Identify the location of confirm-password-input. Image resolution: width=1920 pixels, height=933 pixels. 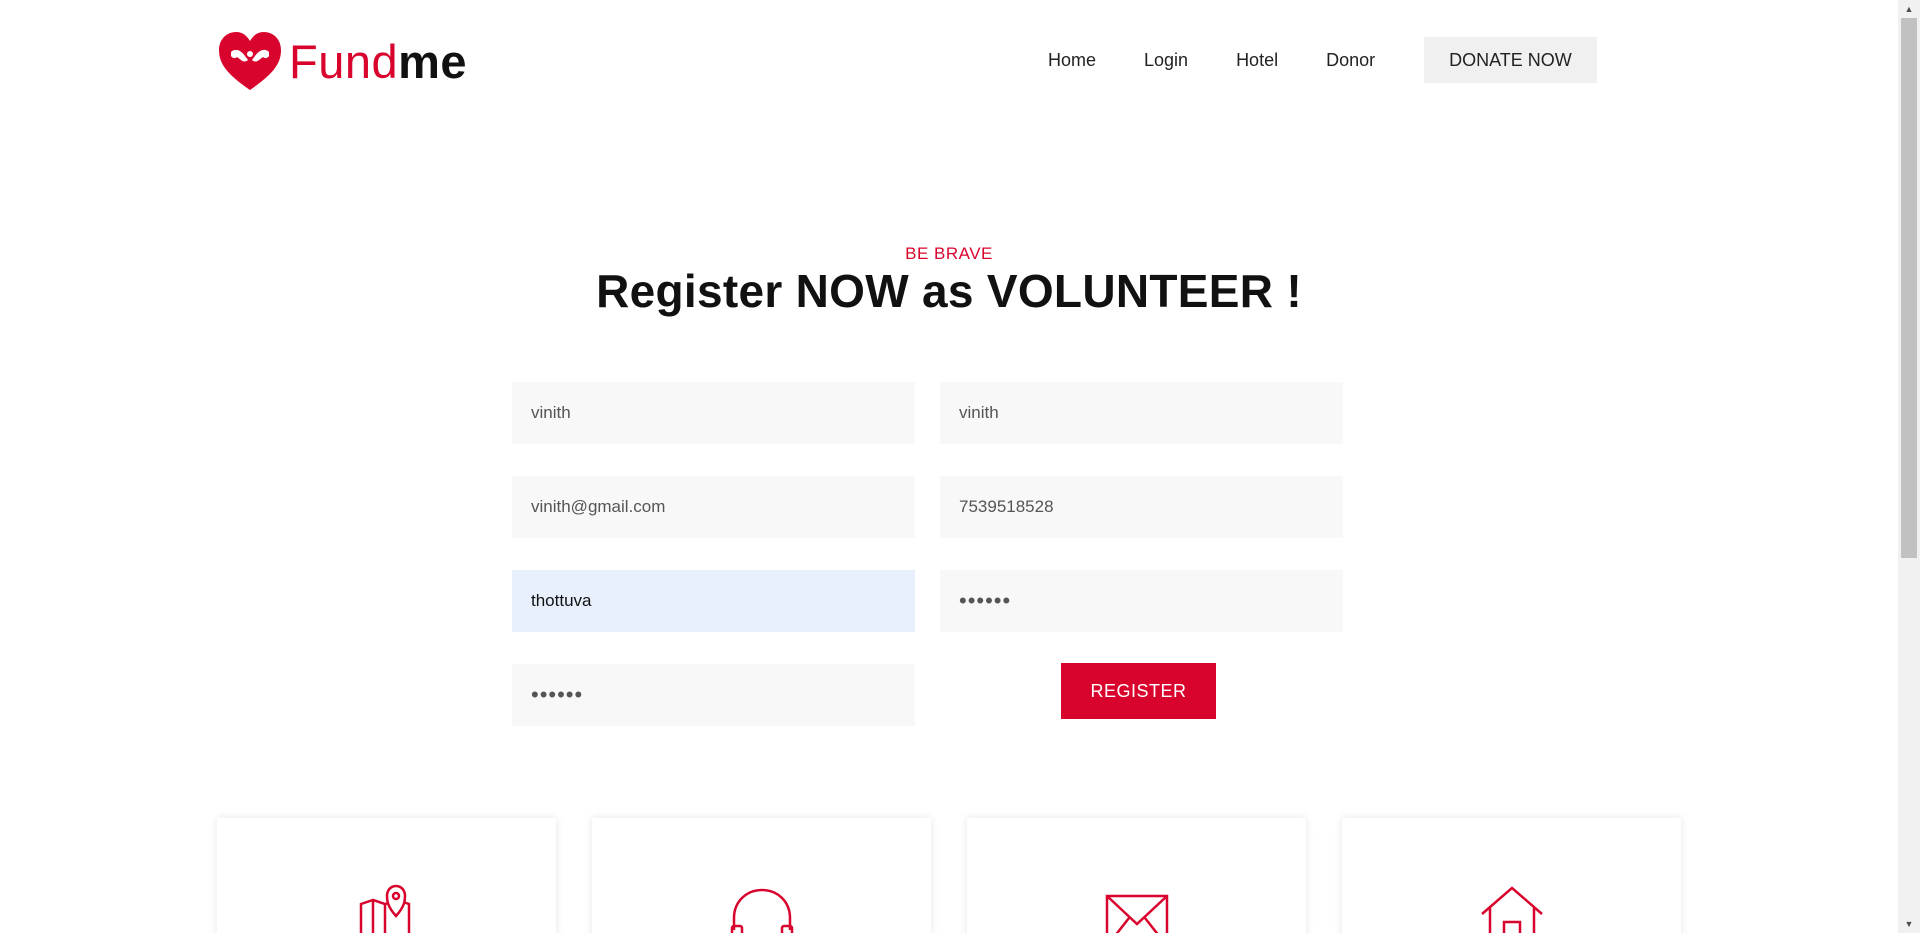
(713, 695).